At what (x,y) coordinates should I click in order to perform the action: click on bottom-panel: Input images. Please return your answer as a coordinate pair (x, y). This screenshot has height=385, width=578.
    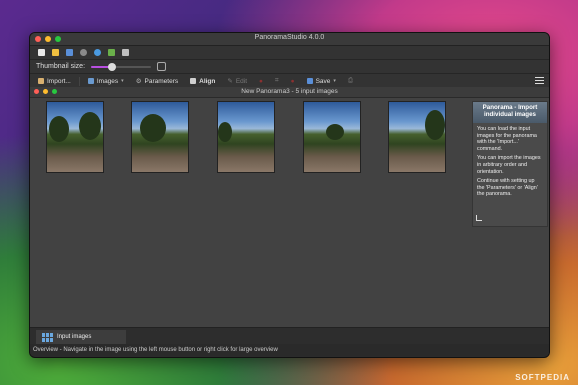
    Looking at the image, I should click on (289, 335).